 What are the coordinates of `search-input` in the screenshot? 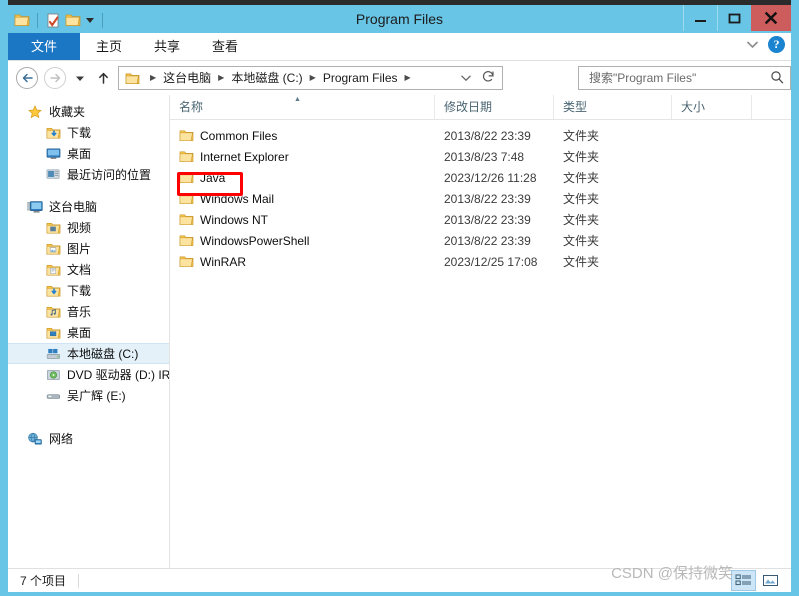 It's located at (678, 78).